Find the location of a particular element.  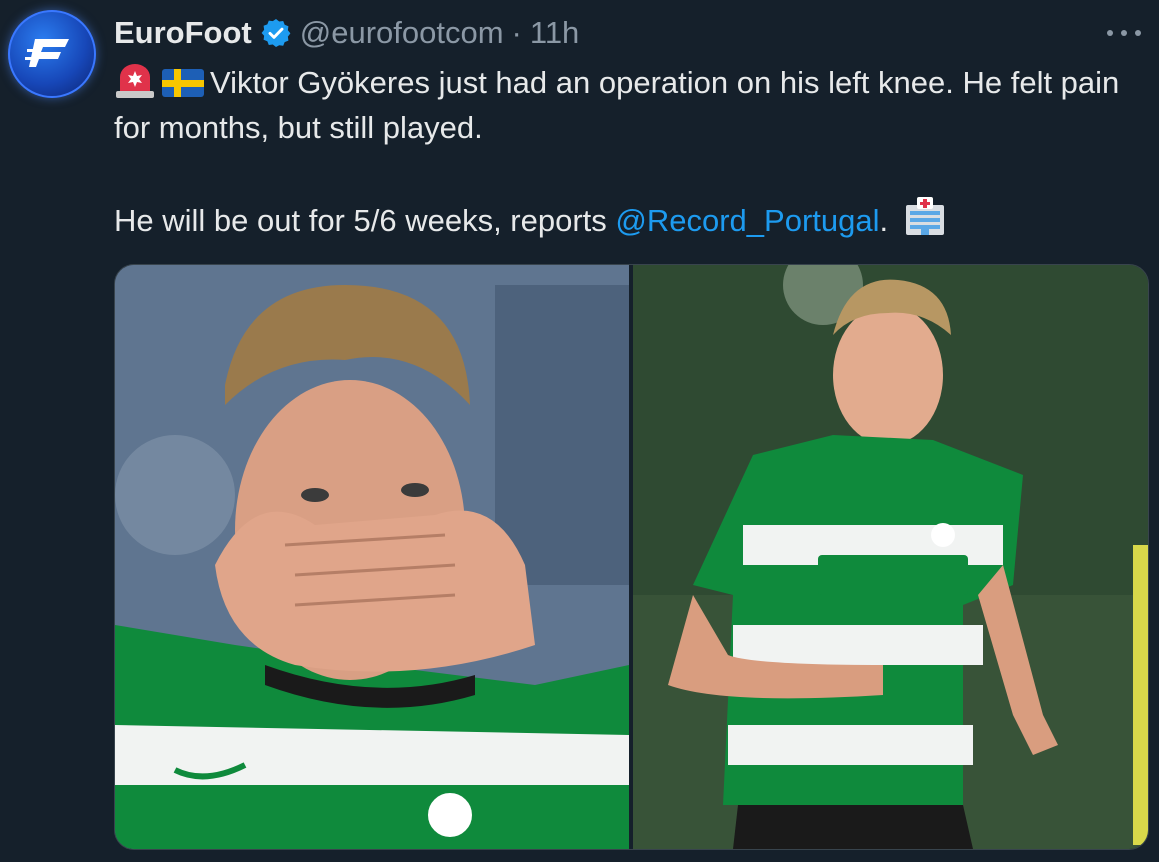

more-options-icon is located at coordinates (1124, 33).